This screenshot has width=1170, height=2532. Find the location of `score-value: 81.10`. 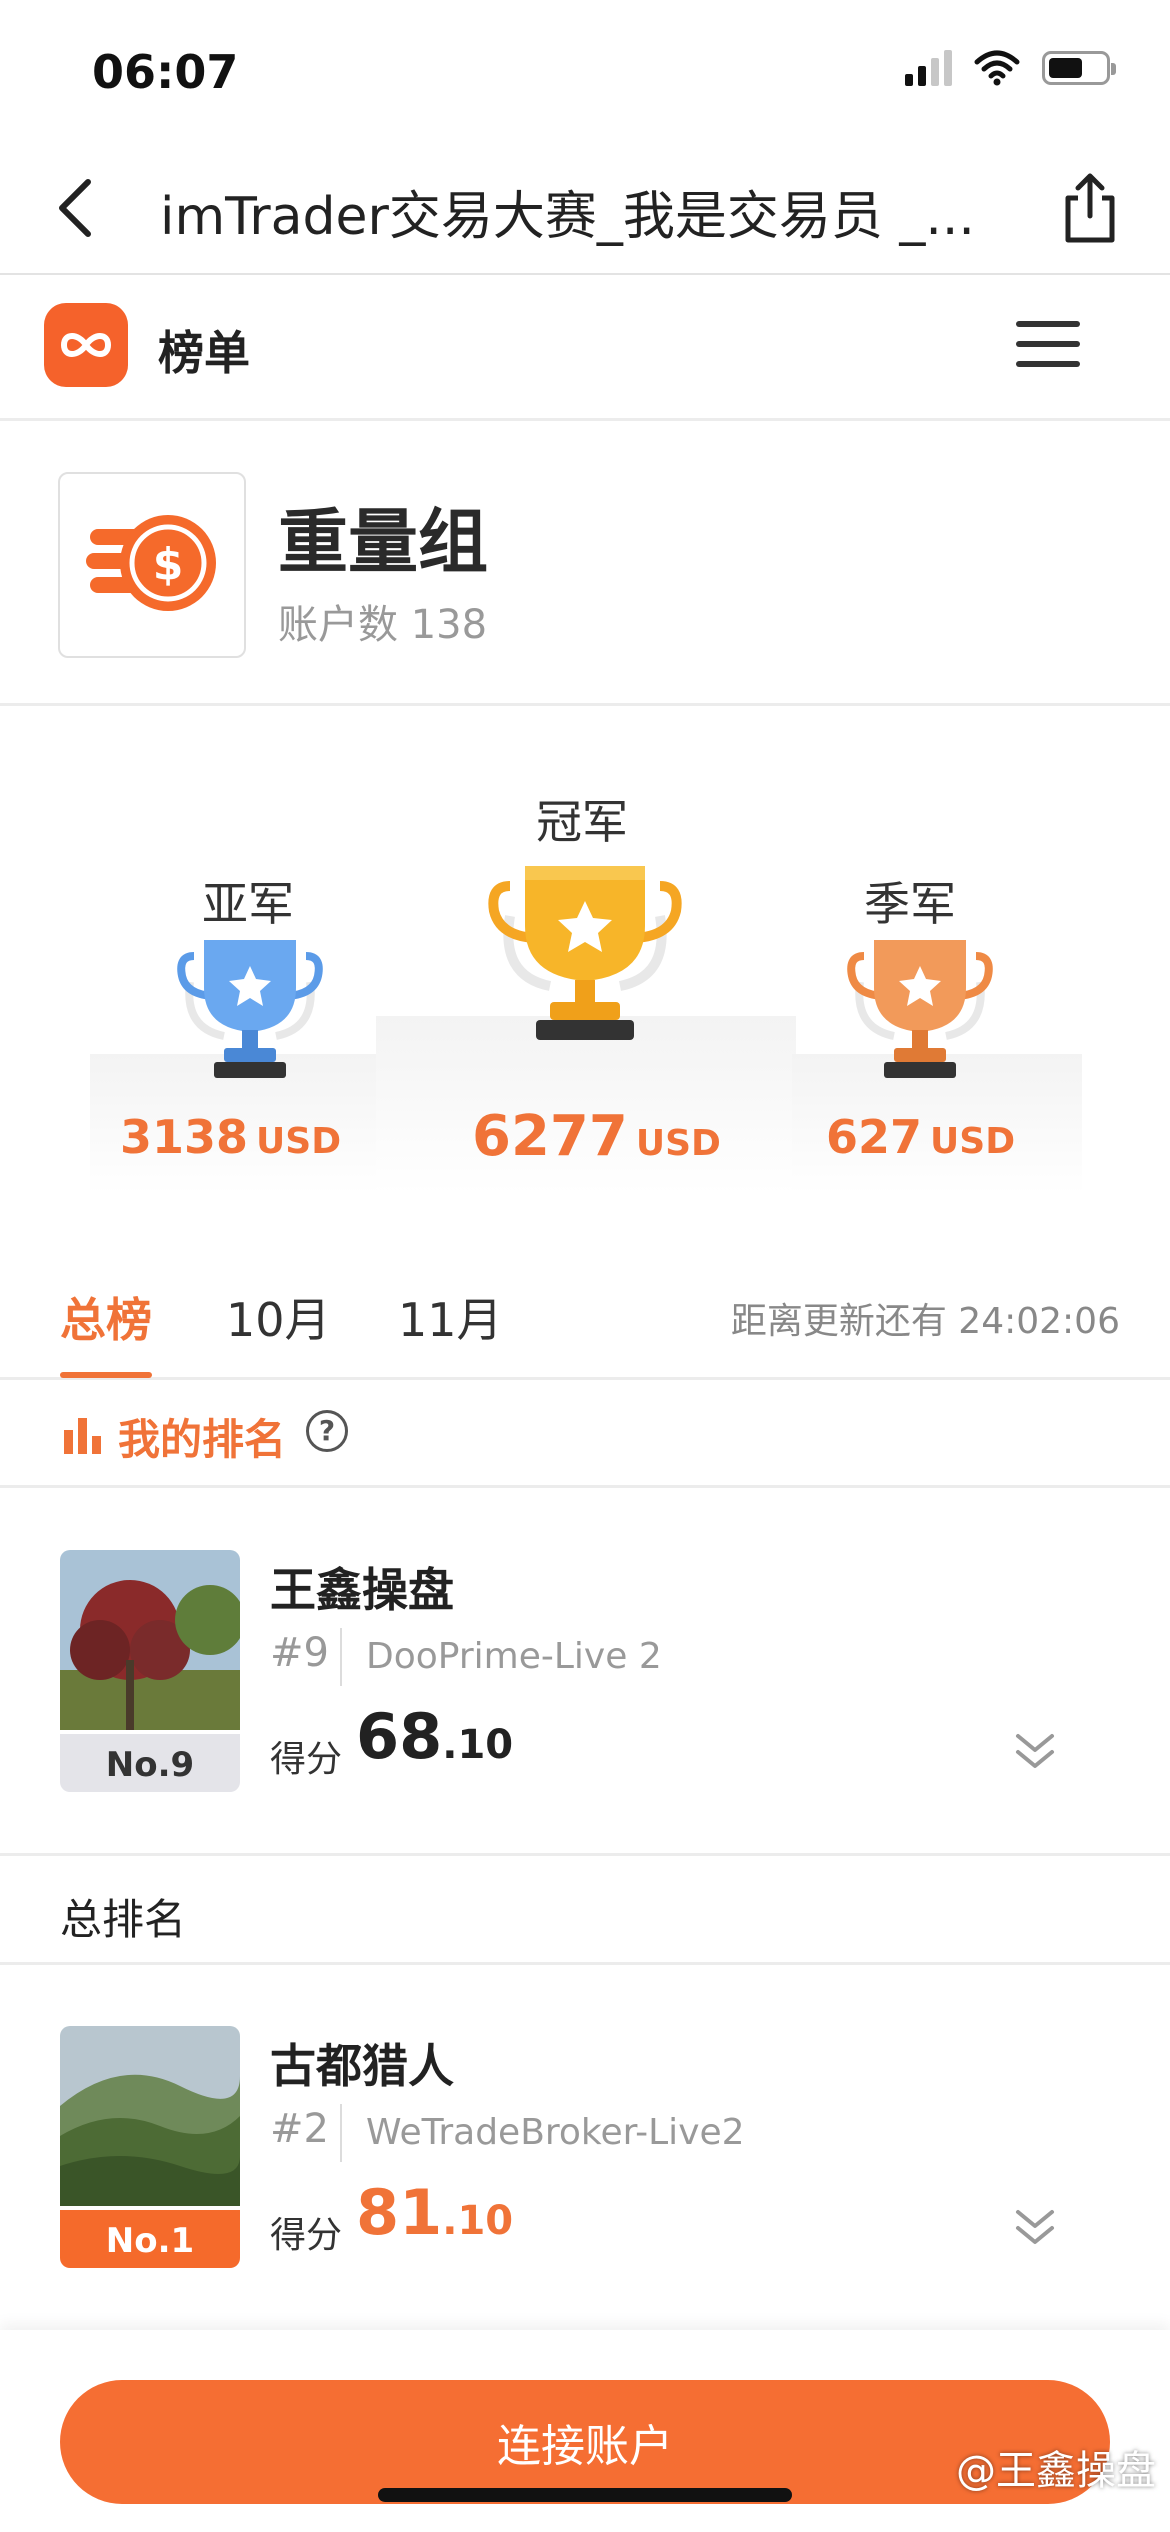

score-value: 81.10 is located at coordinates (434, 2212).